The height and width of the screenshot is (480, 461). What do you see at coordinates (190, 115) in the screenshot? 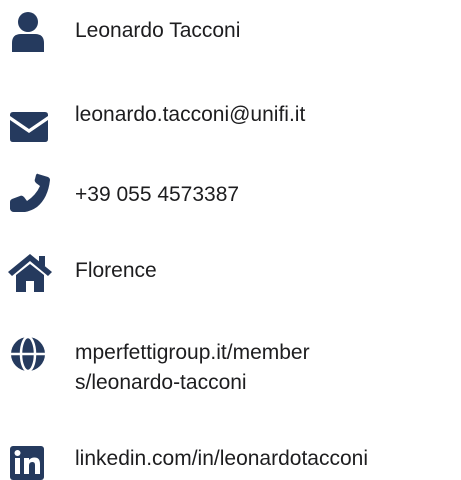
I see `contact-email: leonardo.tacconi@unifi.it` at bounding box center [190, 115].